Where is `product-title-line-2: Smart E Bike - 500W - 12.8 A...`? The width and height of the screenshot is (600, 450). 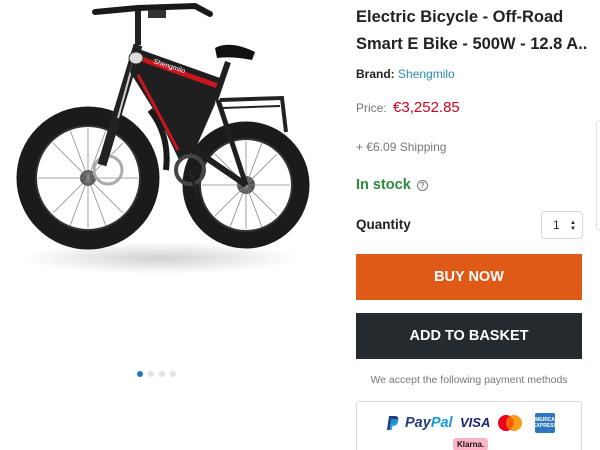
product-title-line-2: Smart E Bike - 500W - 12.8 A... is located at coordinates (472, 44).